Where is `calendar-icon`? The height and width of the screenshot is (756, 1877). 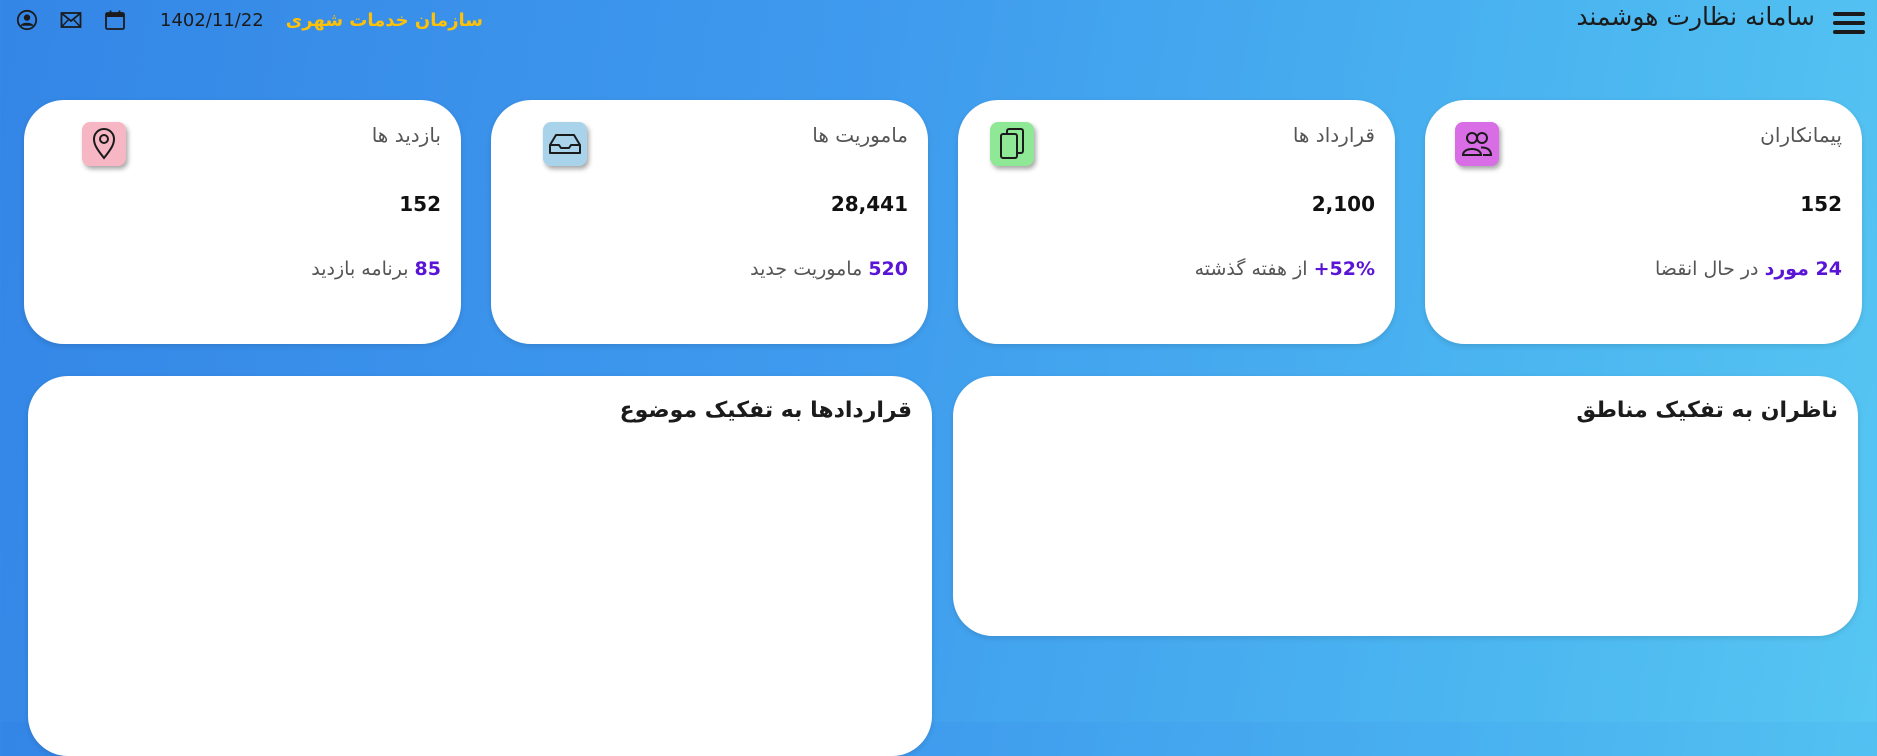 calendar-icon is located at coordinates (115, 20).